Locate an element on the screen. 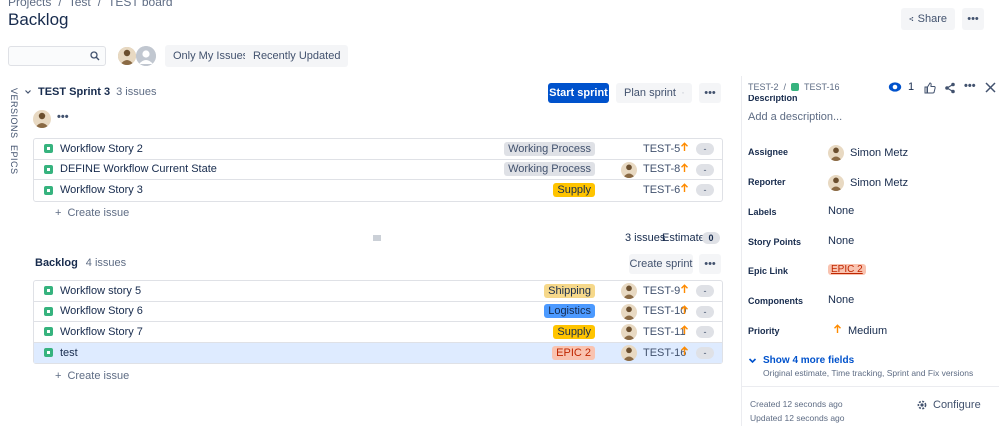 This screenshot has height=426, width=999. detail-more-button: ••• is located at coordinates (970, 86).